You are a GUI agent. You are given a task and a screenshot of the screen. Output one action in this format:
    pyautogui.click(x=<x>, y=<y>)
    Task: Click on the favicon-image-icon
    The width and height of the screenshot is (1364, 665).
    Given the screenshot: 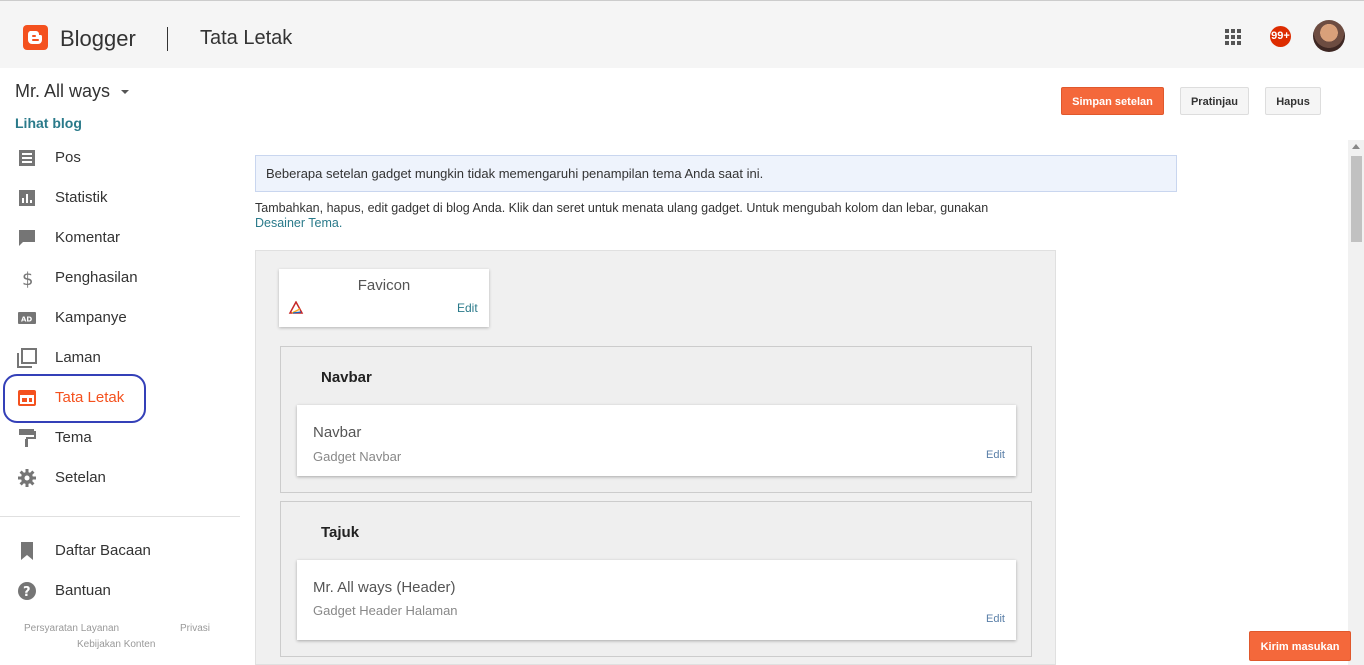 What is the action you would take?
    pyautogui.click(x=296, y=307)
    